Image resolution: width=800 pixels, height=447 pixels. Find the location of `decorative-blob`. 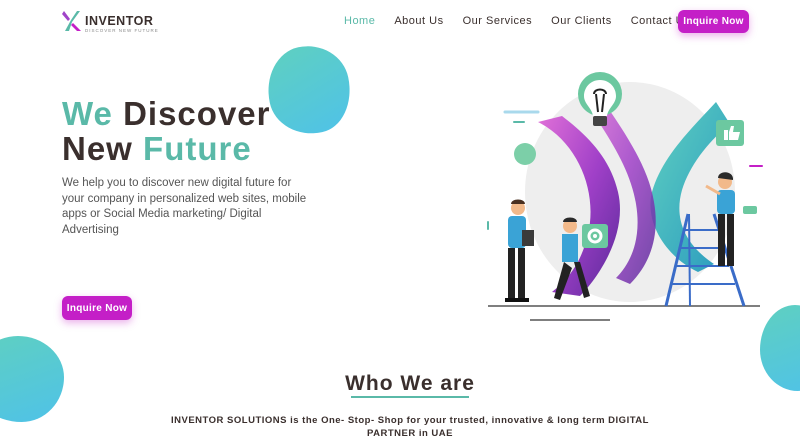

decorative-blob is located at coordinates (309, 90).